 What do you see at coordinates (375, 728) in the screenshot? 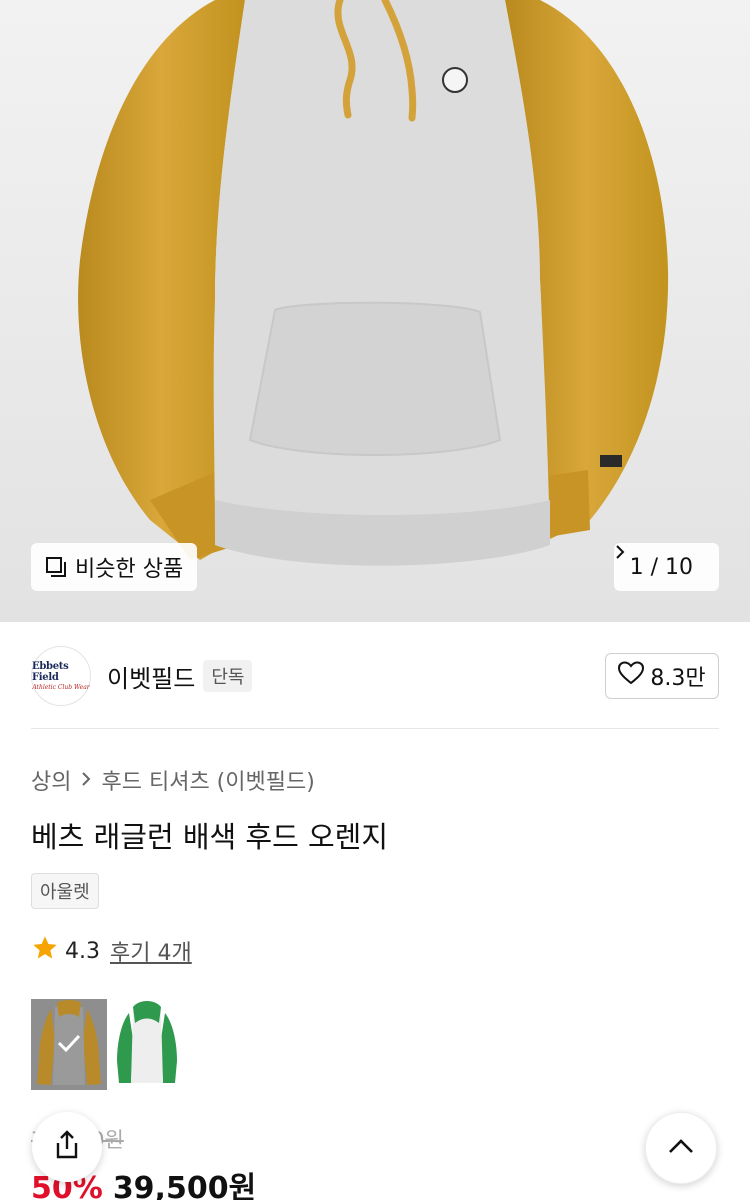
I see `divider` at bounding box center [375, 728].